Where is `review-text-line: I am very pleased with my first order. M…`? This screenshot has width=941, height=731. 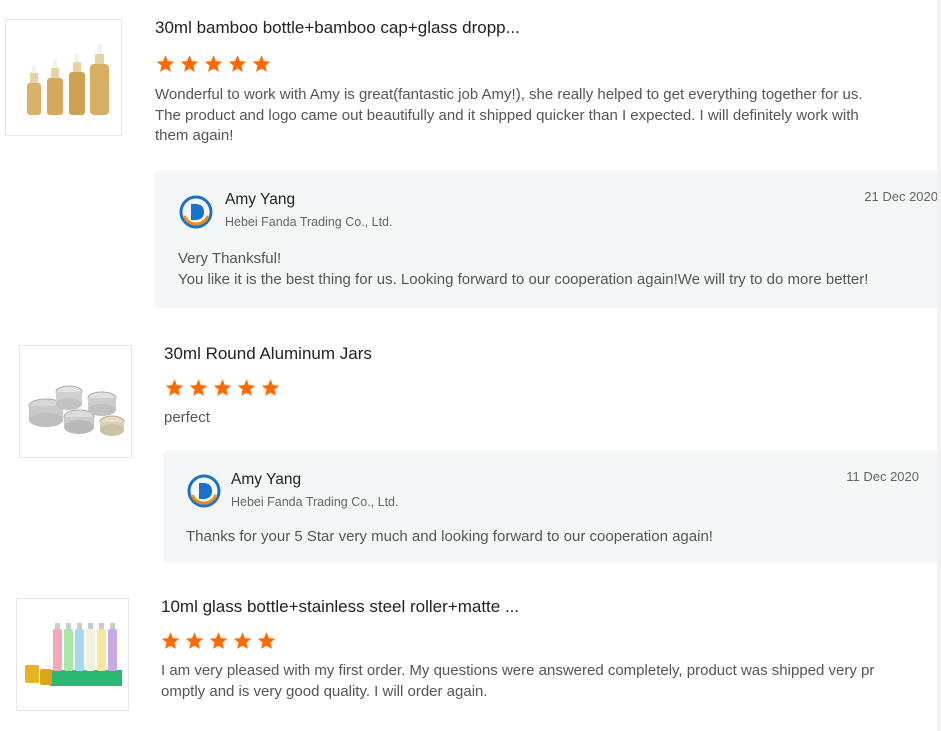
review-text-line: I am very pleased with my first order. M… is located at coordinates (518, 670).